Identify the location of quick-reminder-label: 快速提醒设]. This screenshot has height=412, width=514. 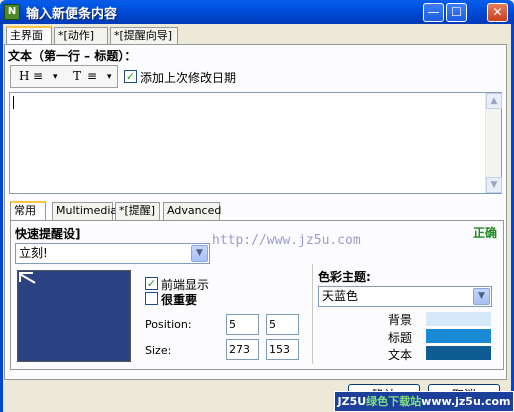
(48, 234).